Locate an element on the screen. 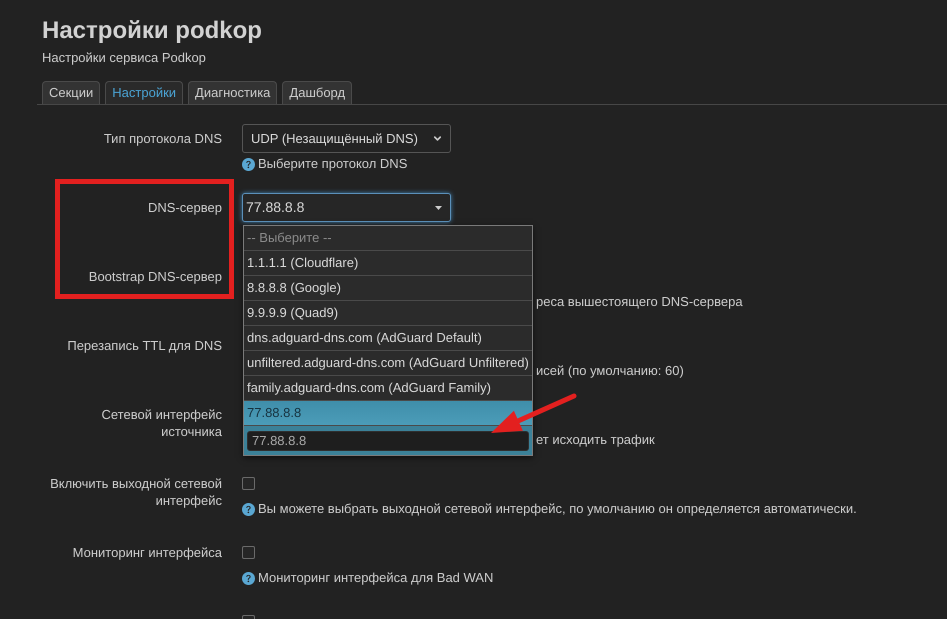 This screenshot has width=947, height=619. dropdown-option: family.adguard-dns.com (AdGuard Family) is located at coordinates (388, 388).